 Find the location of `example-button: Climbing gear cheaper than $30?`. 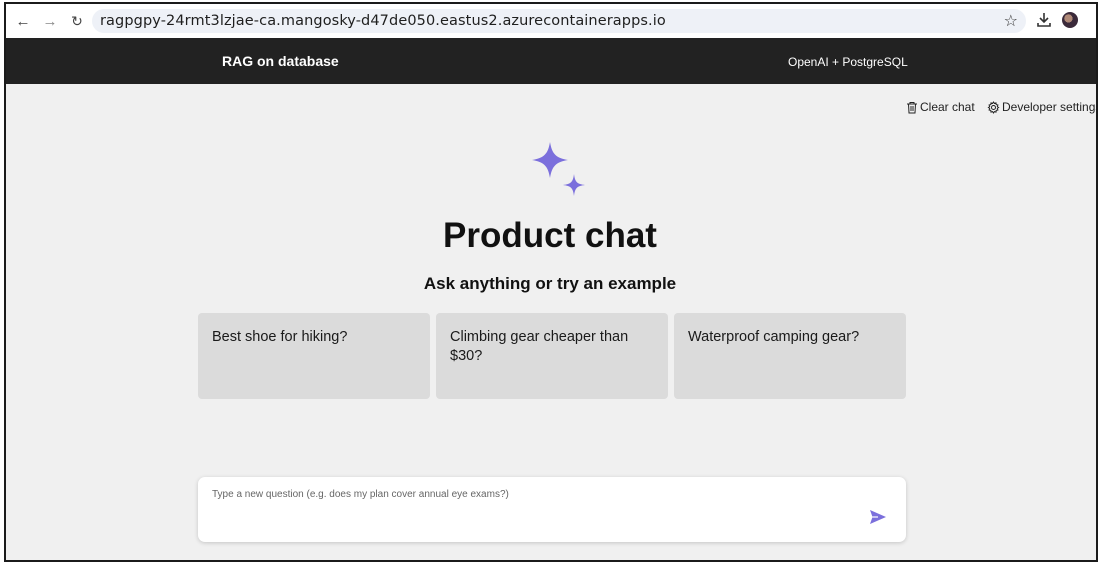

example-button: Climbing gear cheaper than $30? is located at coordinates (552, 356).